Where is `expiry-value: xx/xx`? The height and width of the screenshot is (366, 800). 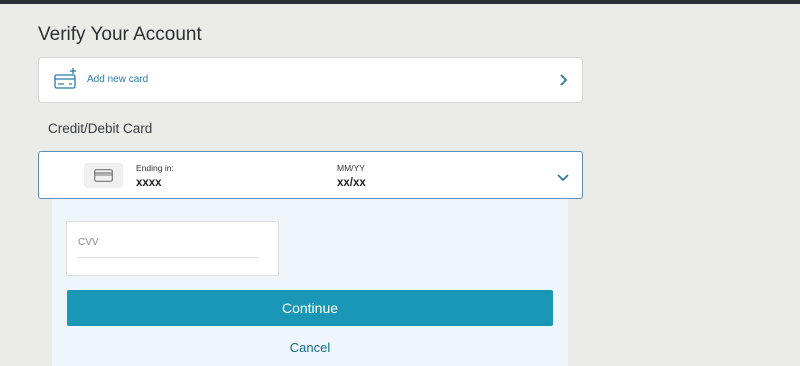 expiry-value: xx/xx is located at coordinates (351, 183).